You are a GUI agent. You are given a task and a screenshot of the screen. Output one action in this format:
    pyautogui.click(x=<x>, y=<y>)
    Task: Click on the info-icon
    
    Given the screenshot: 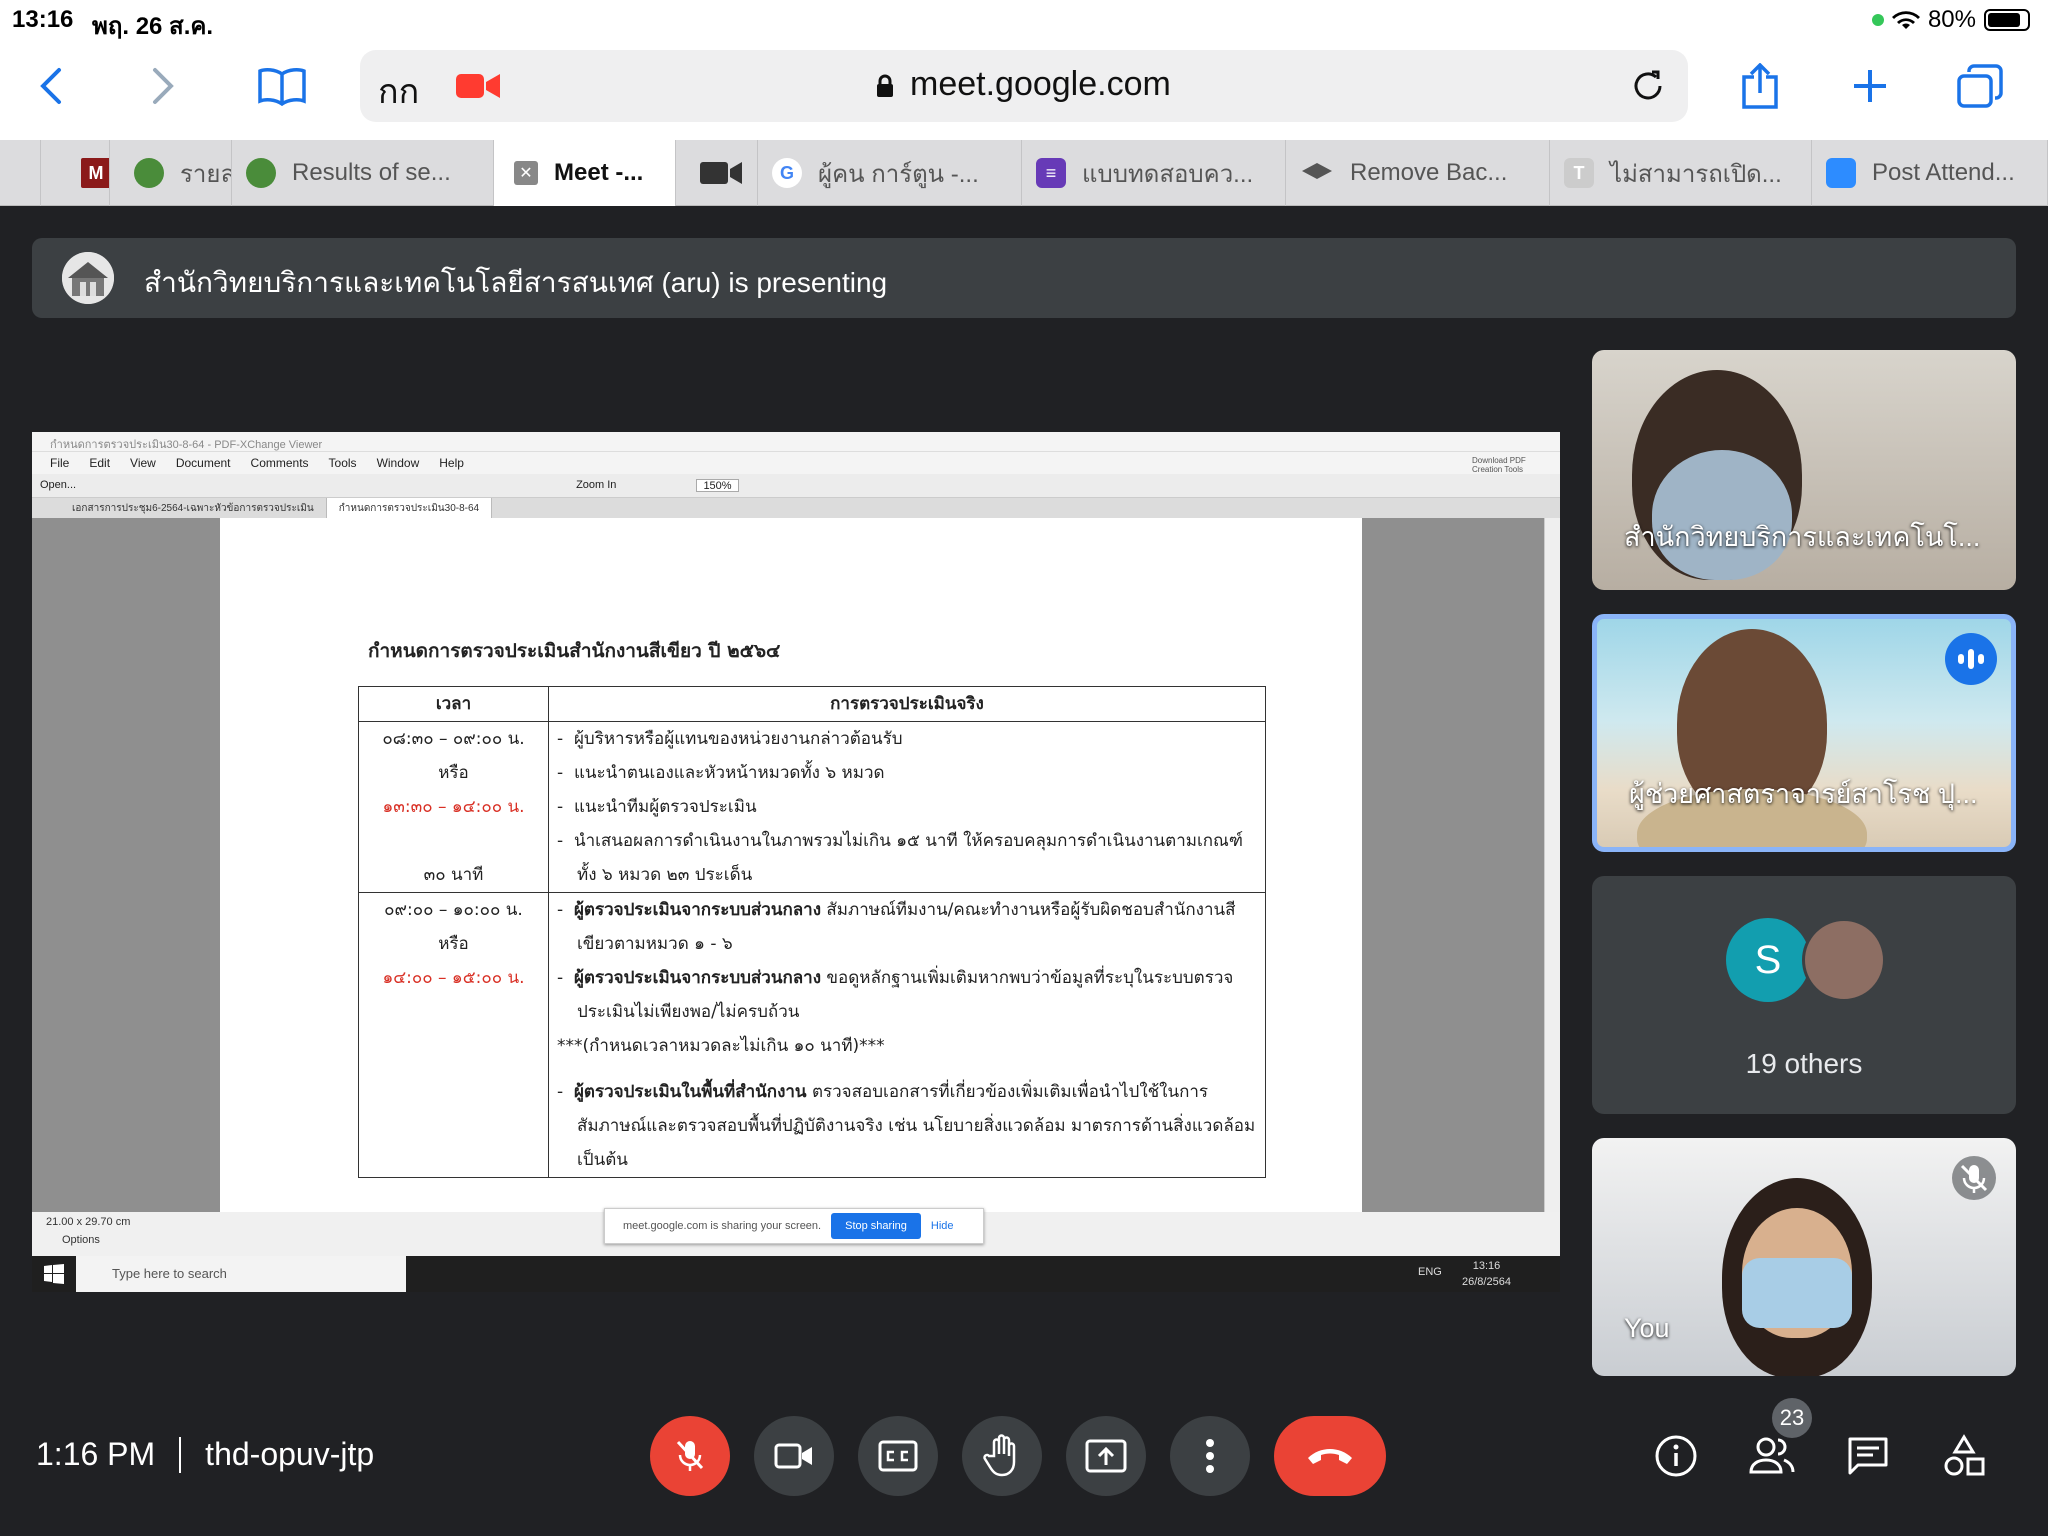 What is the action you would take?
    pyautogui.click(x=1676, y=1456)
    